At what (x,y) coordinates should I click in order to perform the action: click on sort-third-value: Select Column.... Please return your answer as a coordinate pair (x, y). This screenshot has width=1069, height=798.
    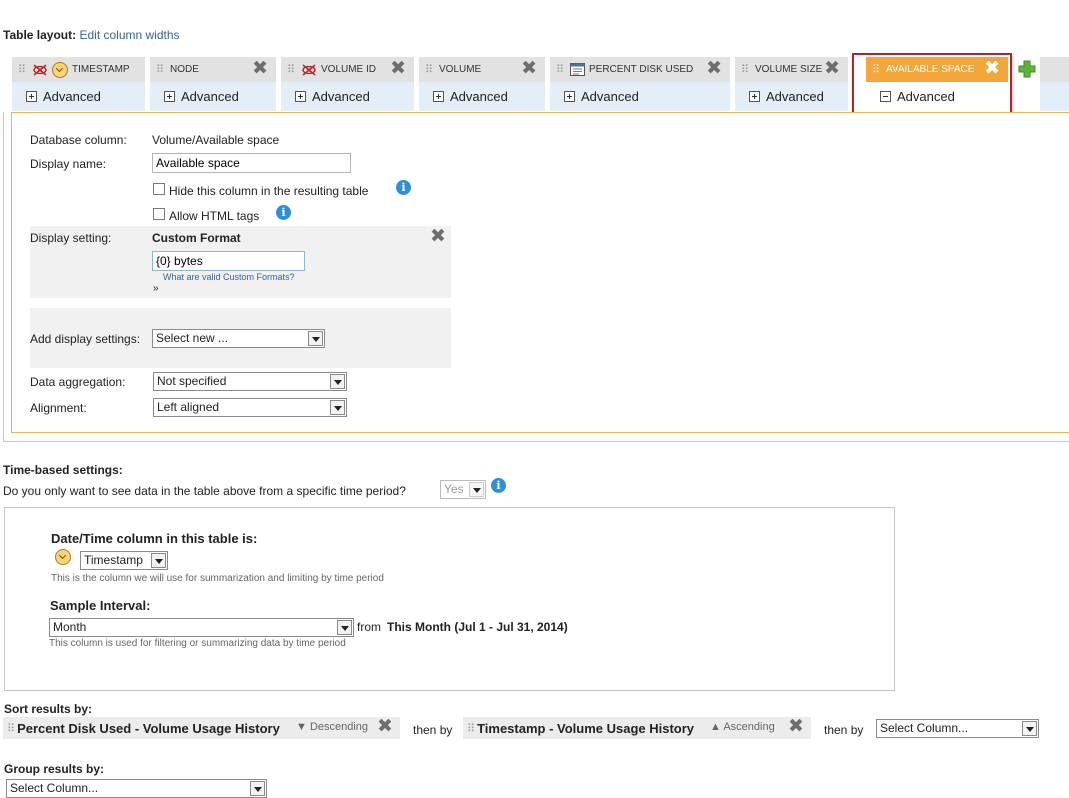
    Looking at the image, I should click on (924, 728).